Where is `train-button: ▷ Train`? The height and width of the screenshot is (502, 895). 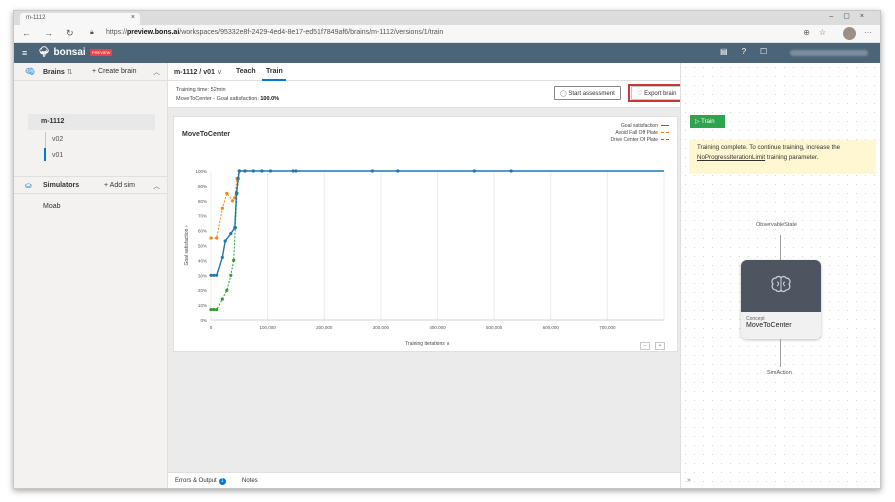 train-button: ▷ Train is located at coordinates (707, 121).